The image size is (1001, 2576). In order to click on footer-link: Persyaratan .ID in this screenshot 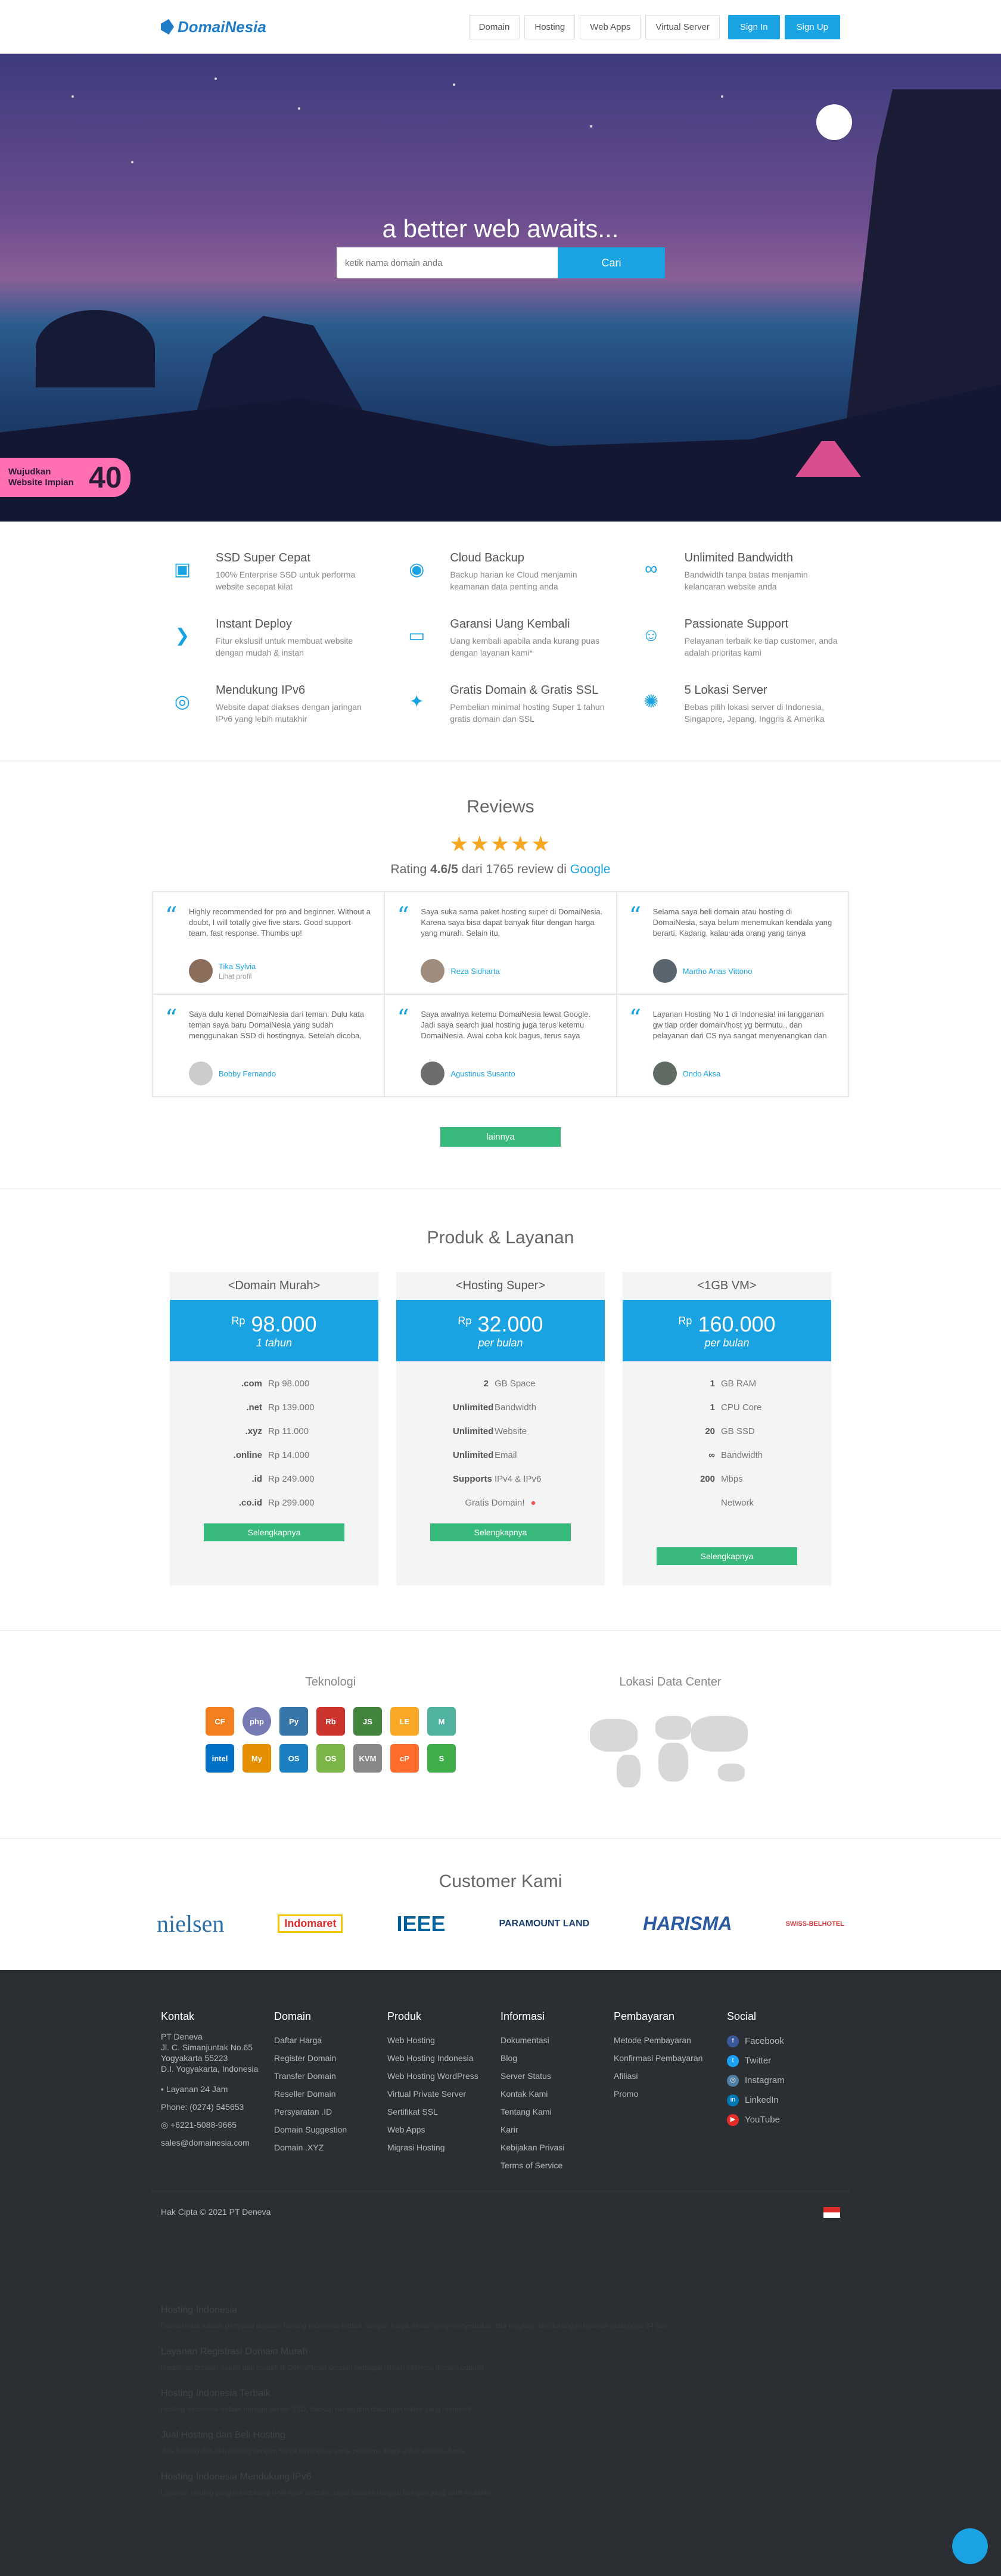, I will do `click(330, 2112)`.